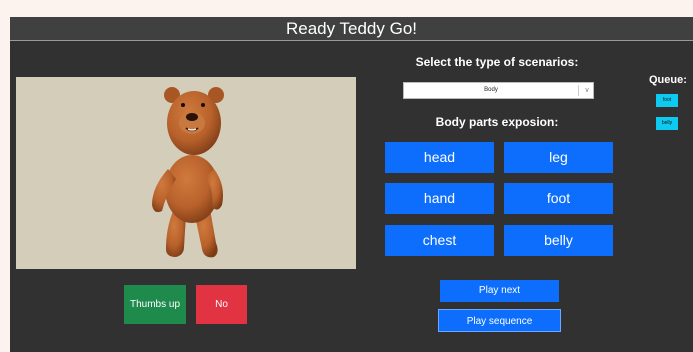 This screenshot has height=352, width=693. What do you see at coordinates (667, 123) in the screenshot?
I see `queue-item: belly` at bounding box center [667, 123].